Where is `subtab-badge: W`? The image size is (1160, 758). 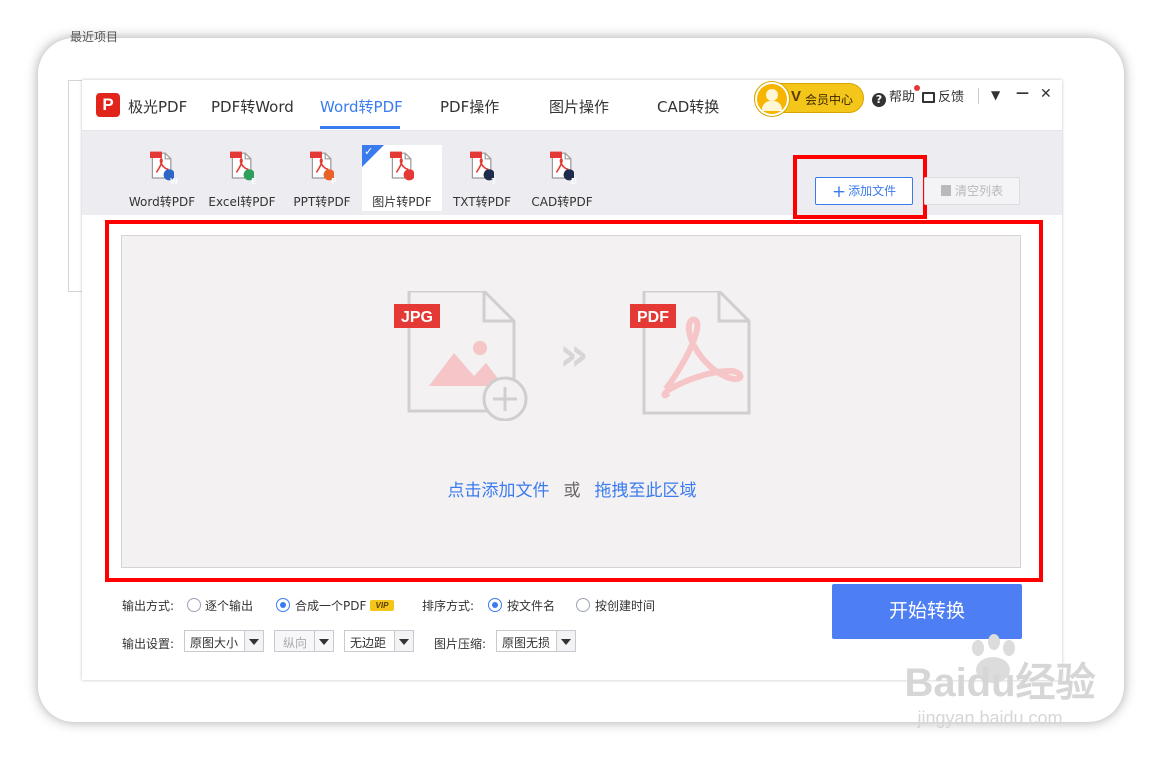
subtab-badge: W is located at coordinates (174, 181).